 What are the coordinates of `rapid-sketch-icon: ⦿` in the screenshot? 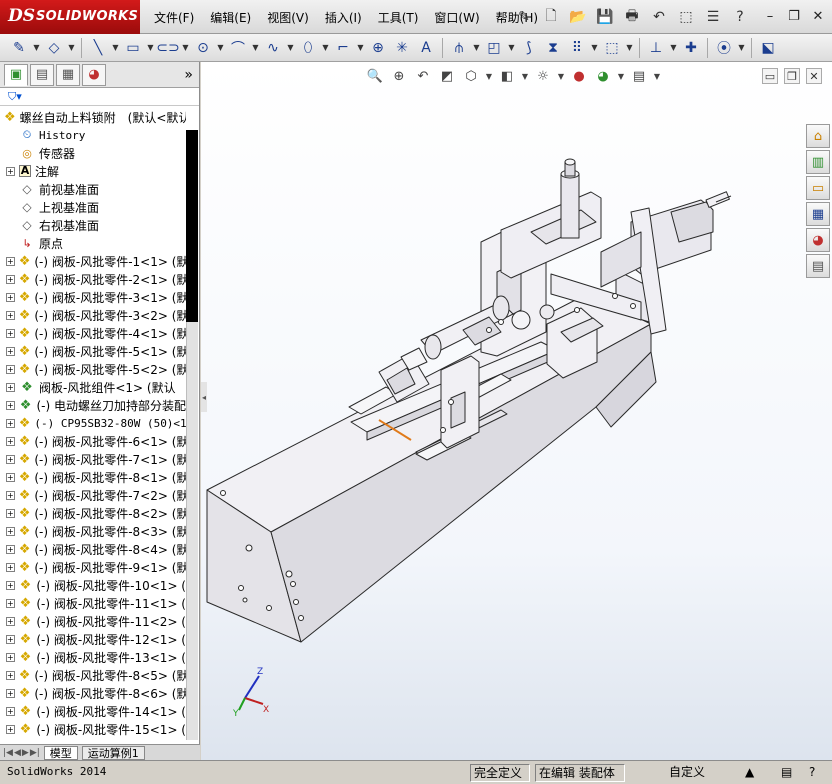 It's located at (724, 48).